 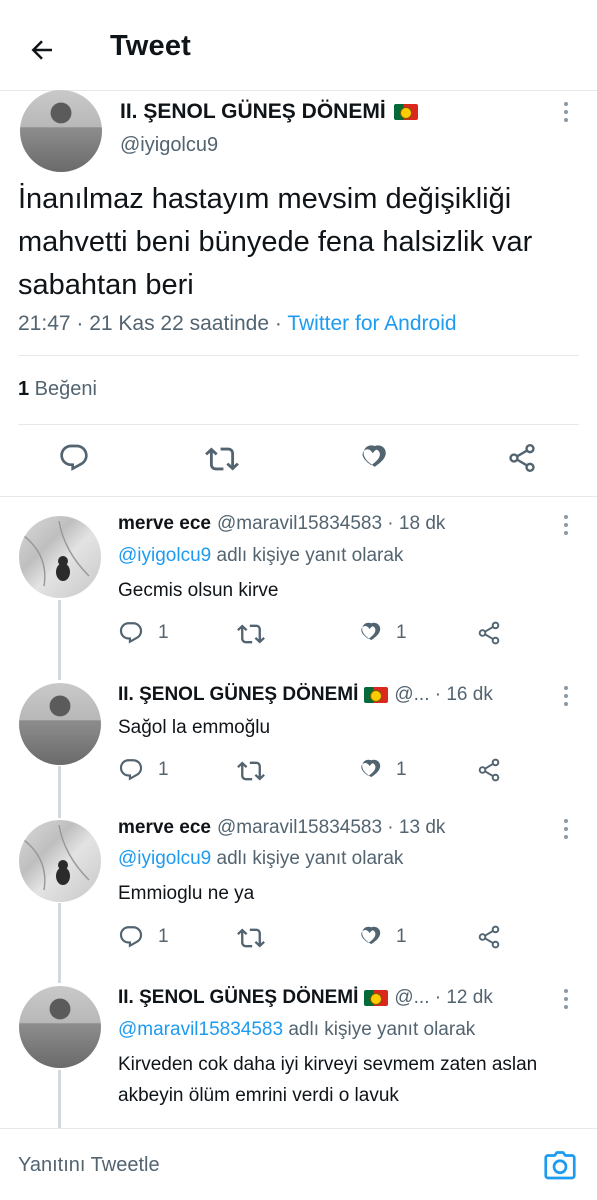 I want to click on reply-author-row: II. ŞENOL GÜNEŞ DÖNEMİ @... · 12 dk, so click(x=305, y=998).